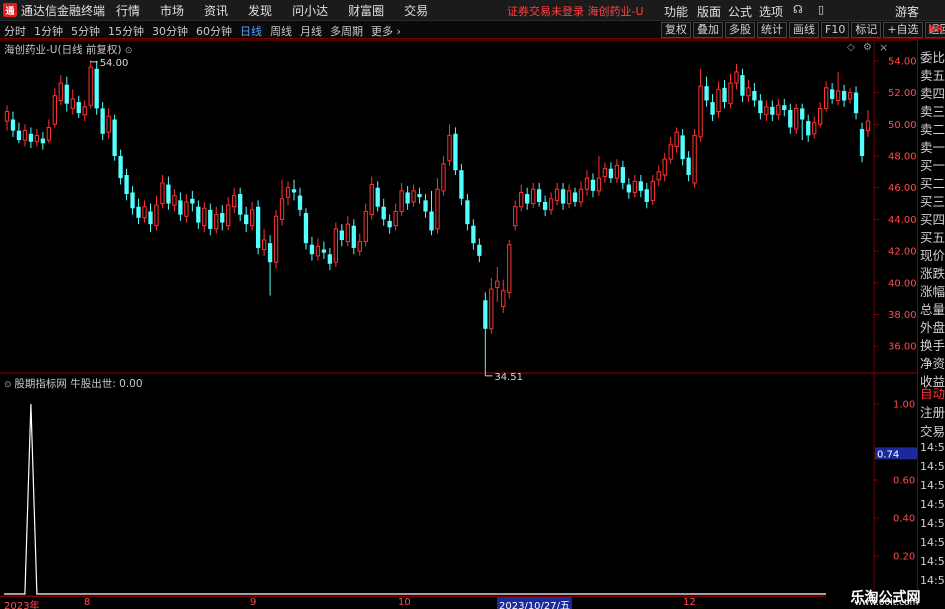  What do you see at coordinates (902, 61) in the screenshot?
I see `y-tick-label: 54.00` at bounding box center [902, 61].